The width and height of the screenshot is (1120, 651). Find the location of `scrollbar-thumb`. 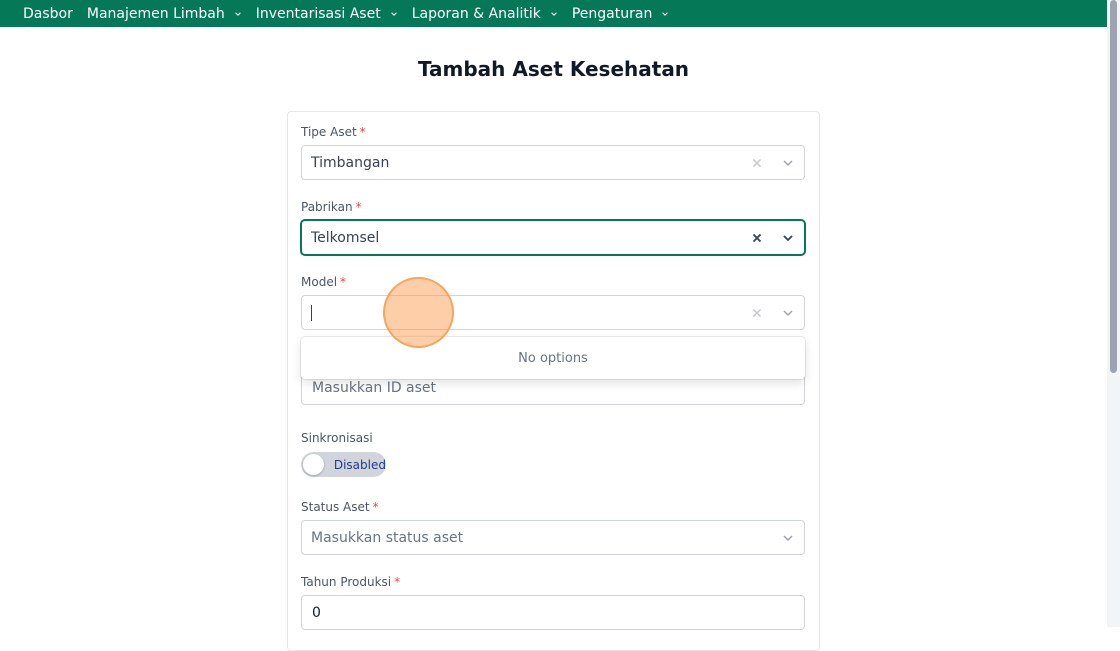

scrollbar-thumb is located at coordinates (1113, 186).